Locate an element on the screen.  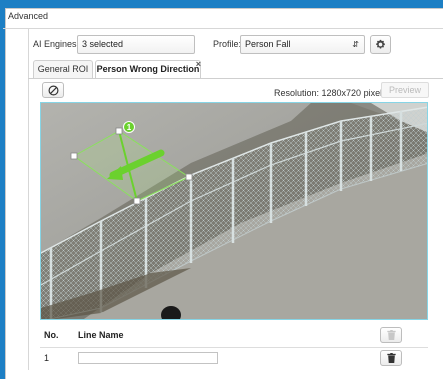
profile-value: Person Fall is located at coordinates (268, 44).